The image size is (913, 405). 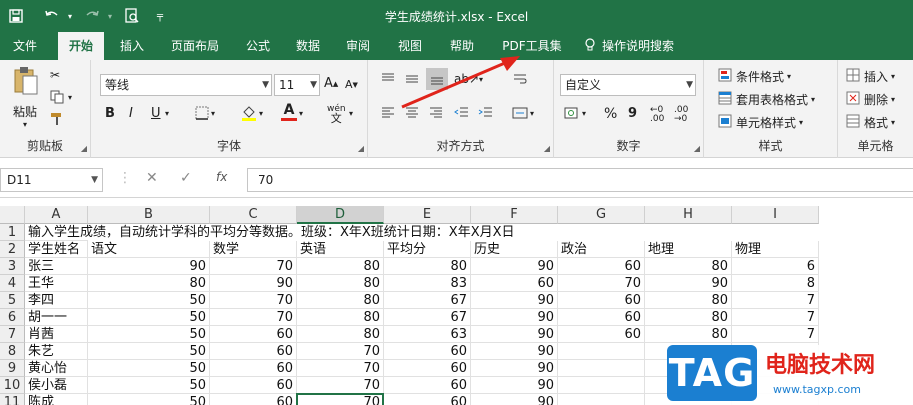 I want to click on column-header-g: G, so click(x=601, y=215).